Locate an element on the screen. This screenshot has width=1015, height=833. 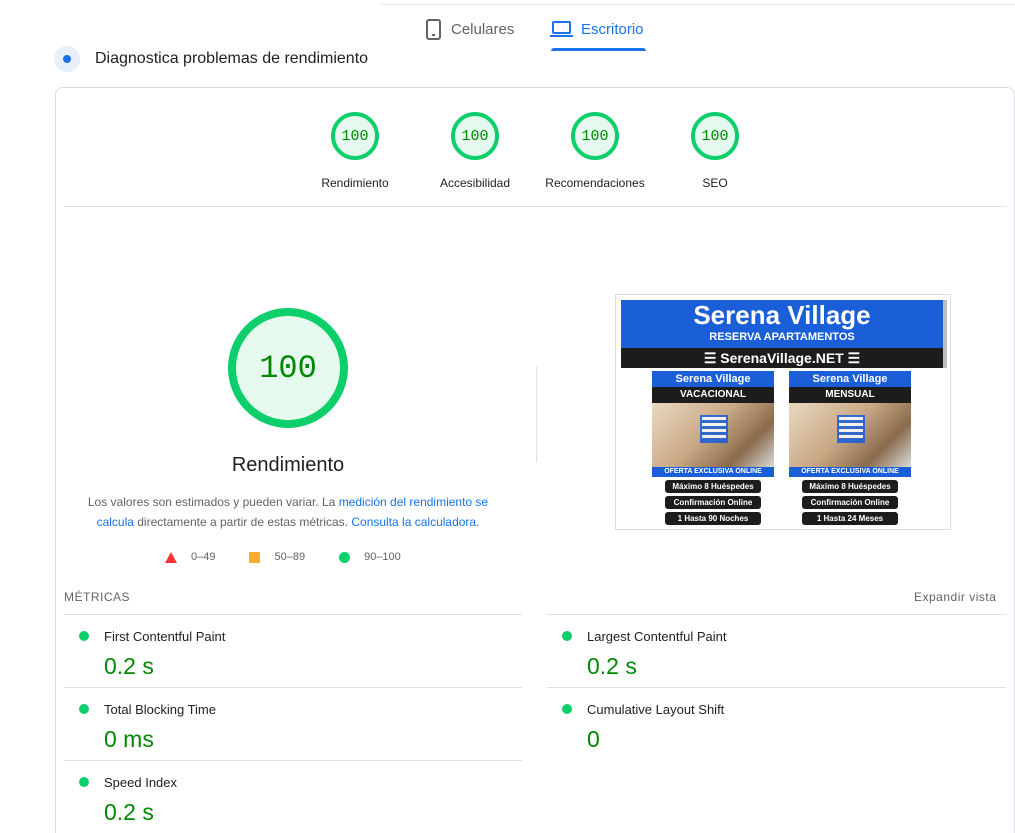
score-legend: 0–49 50–89 90–100 is located at coordinates (300, 557).